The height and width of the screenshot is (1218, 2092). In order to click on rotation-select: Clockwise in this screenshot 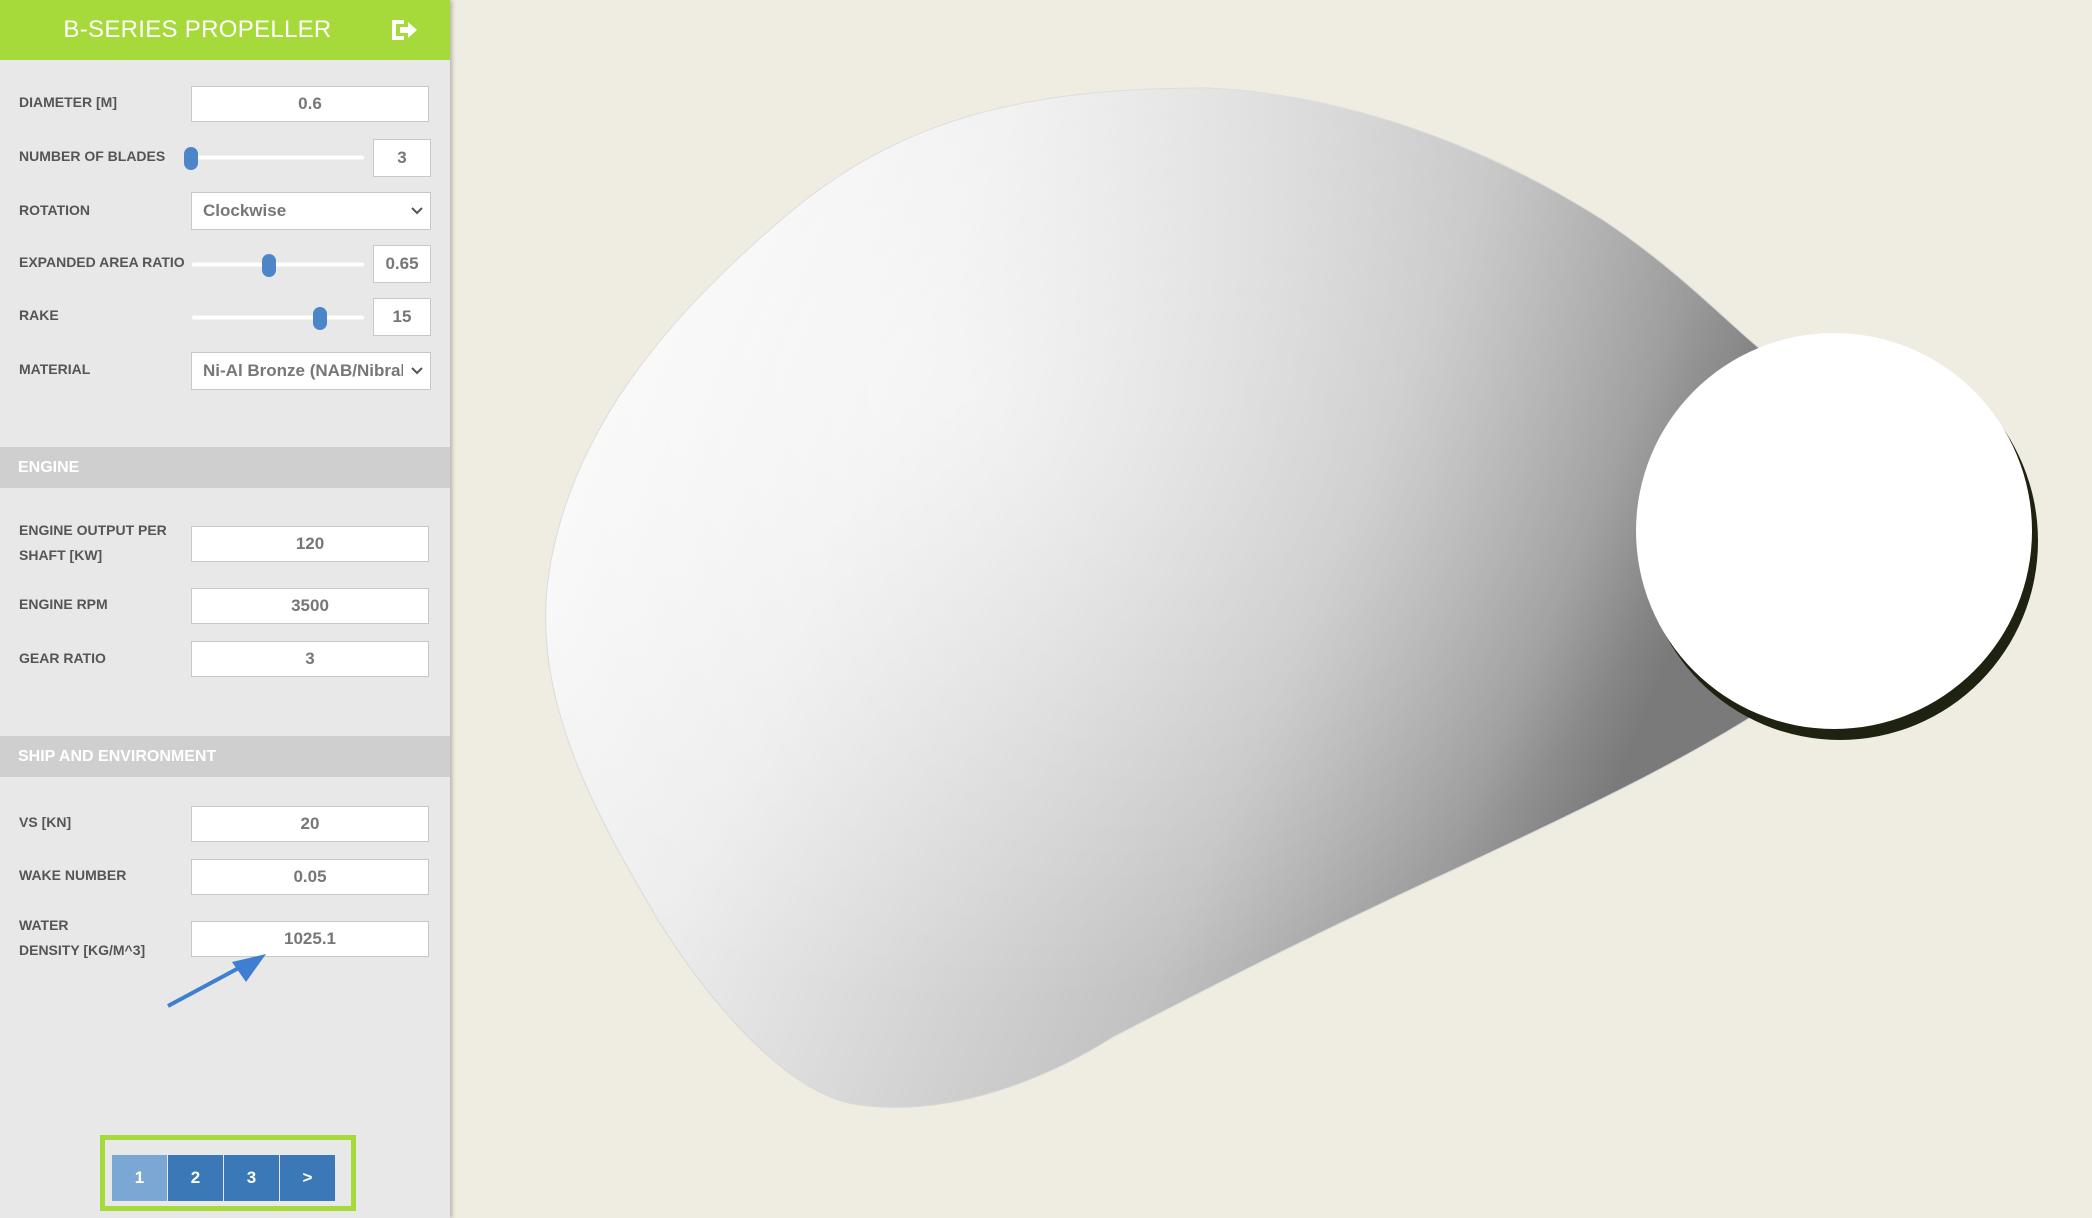, I will do `click(311, 211)`.